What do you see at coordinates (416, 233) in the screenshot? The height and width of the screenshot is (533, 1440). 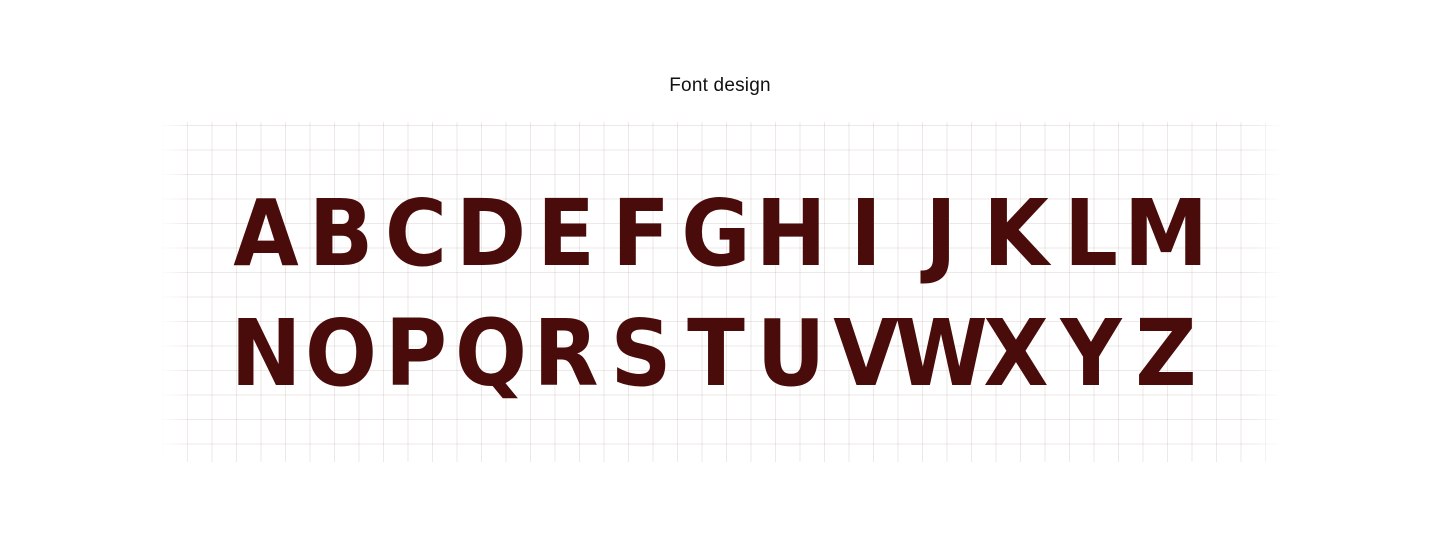 I see `glyph-c: C` at bounding box center [416, 233].